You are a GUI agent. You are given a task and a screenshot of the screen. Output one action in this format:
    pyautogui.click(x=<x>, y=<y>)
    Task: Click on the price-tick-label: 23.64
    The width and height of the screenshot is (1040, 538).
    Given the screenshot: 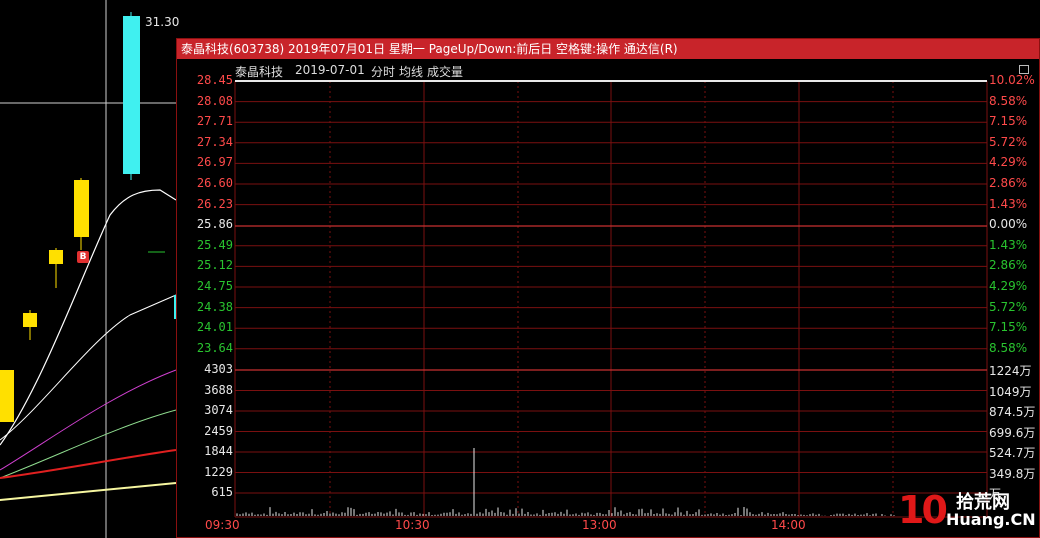 What is the action you would take?
    pyautogui.click(x=214, y=347)
    